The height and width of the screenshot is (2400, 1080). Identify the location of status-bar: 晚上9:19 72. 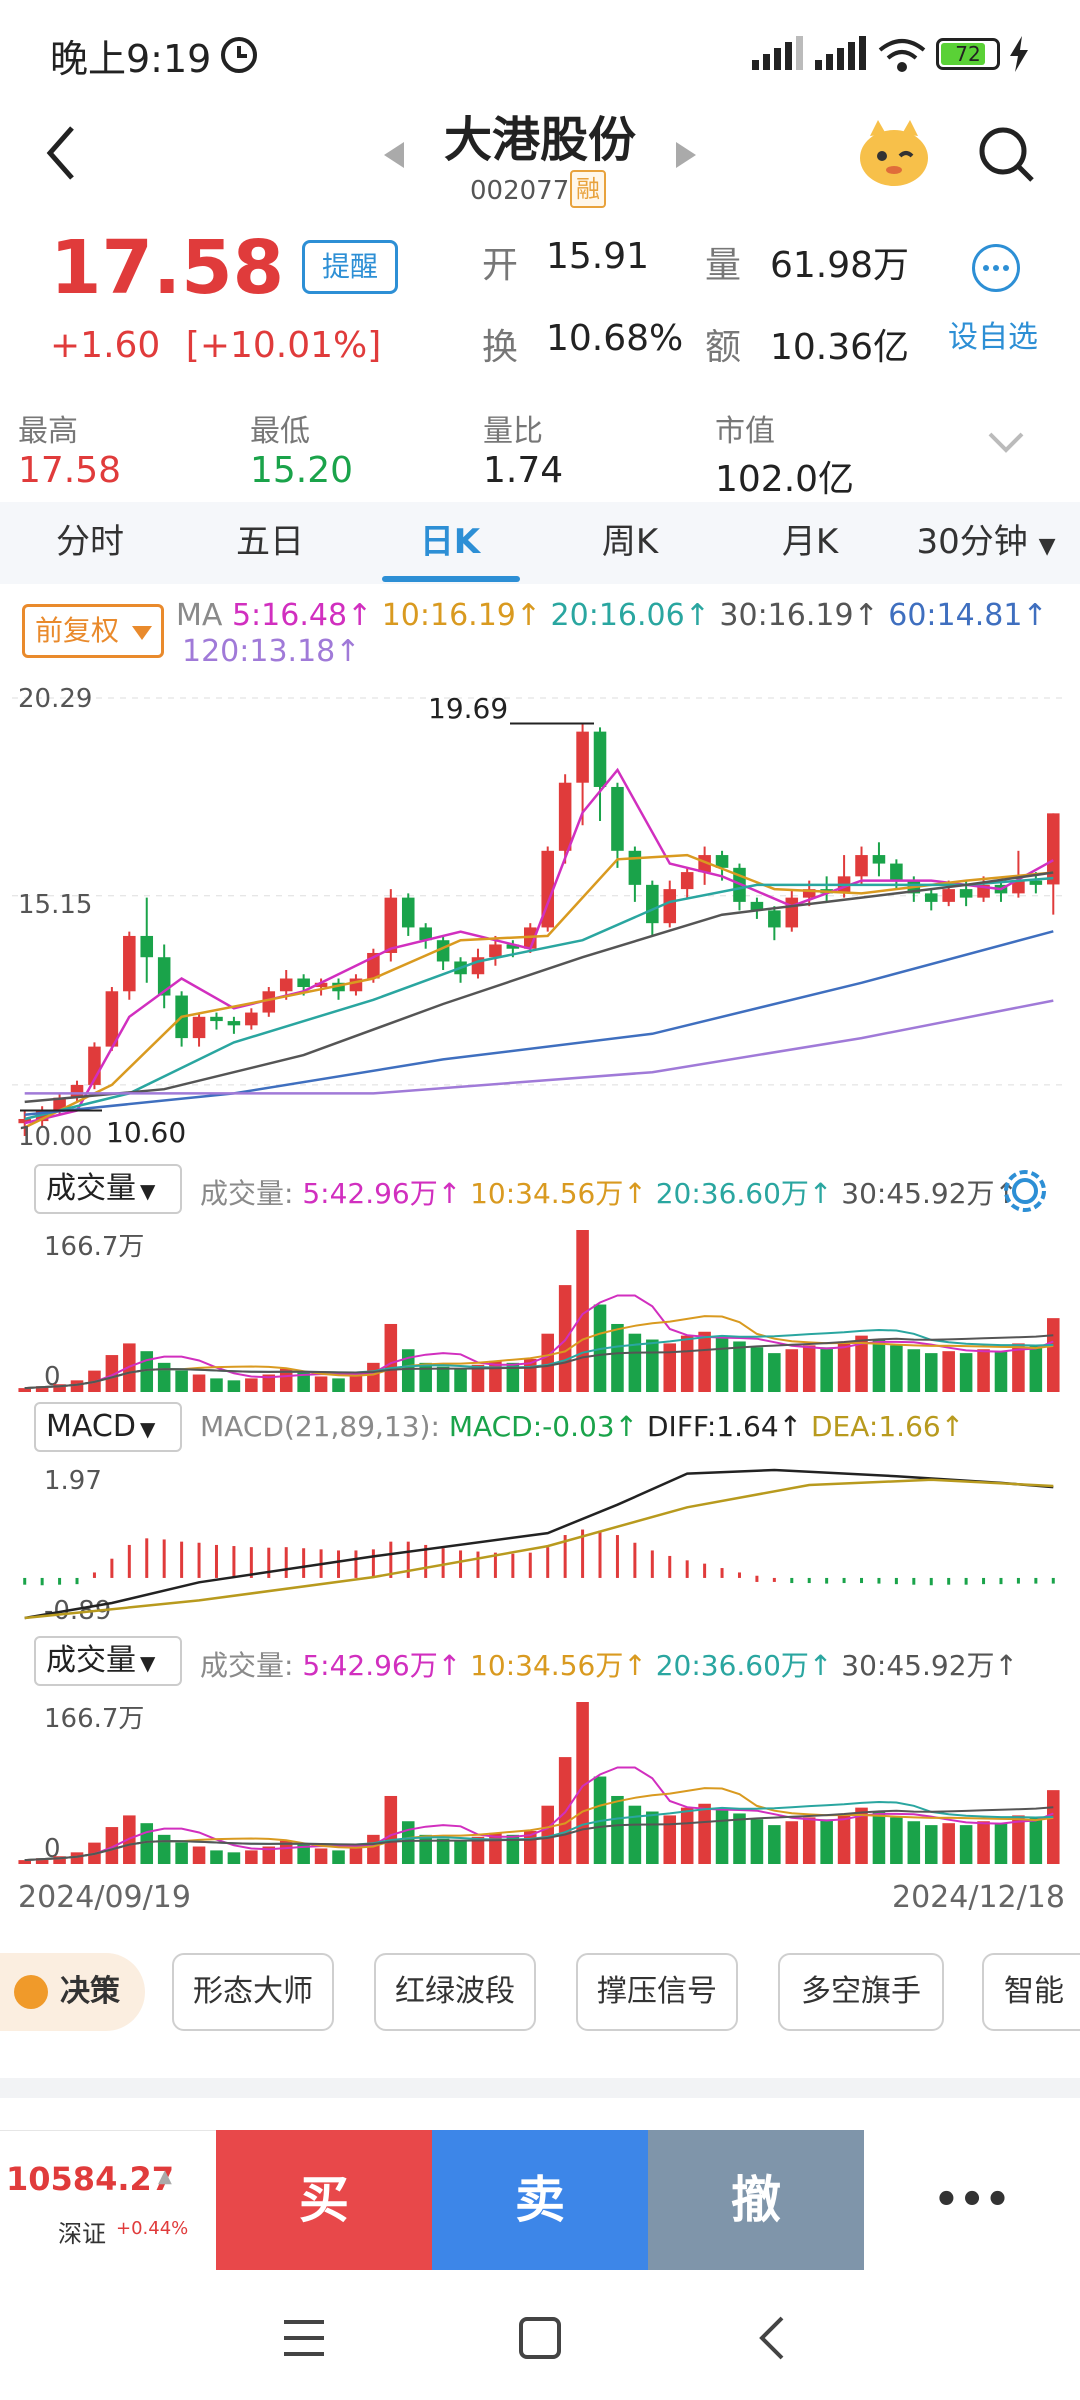
(540, 50).